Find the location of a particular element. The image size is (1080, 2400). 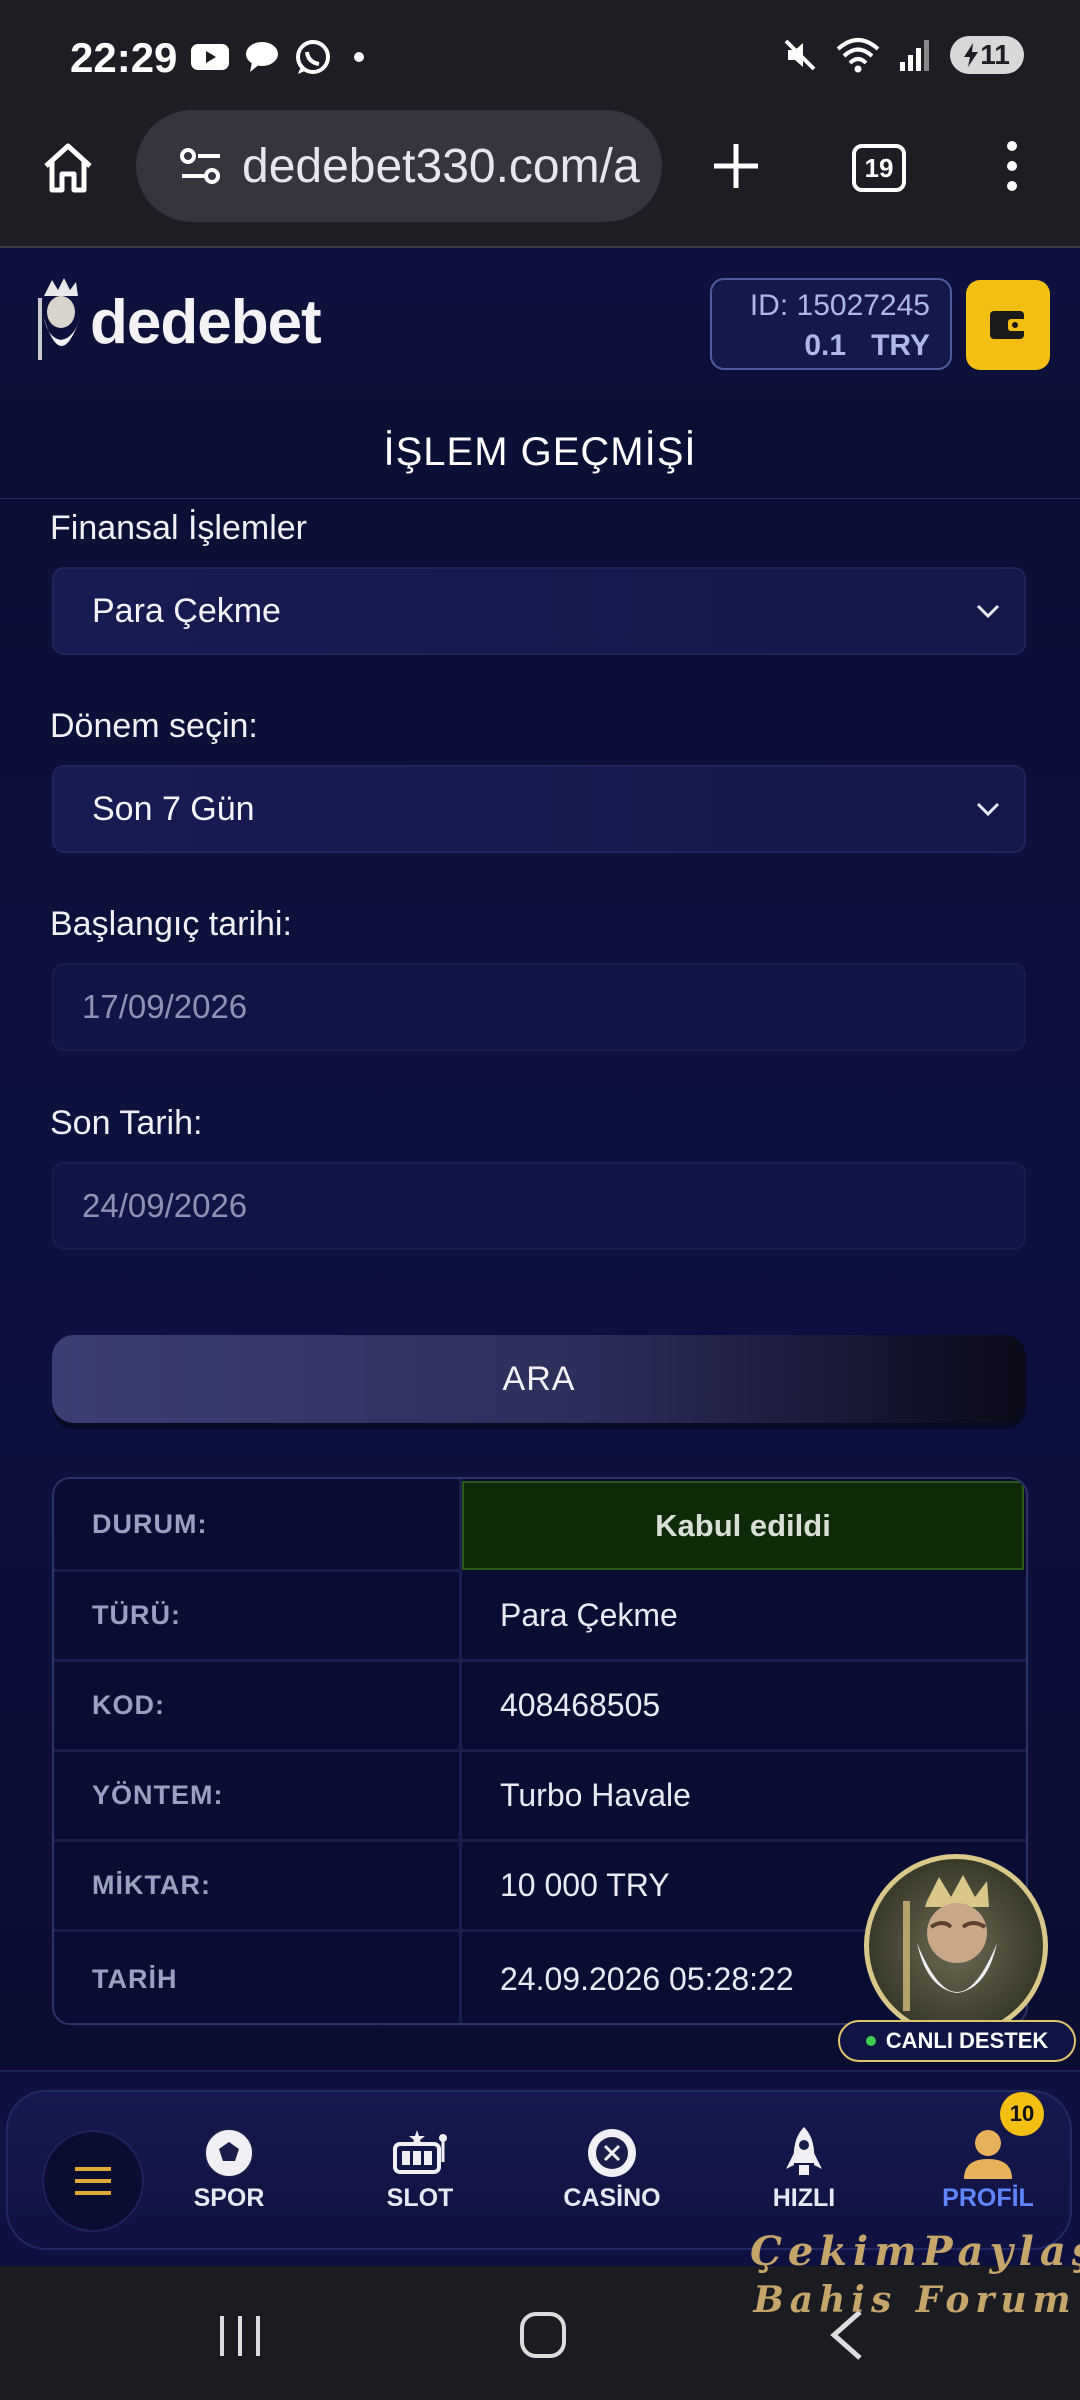

nav-item-sport: SPOR is located at coordinates (229, 2167).